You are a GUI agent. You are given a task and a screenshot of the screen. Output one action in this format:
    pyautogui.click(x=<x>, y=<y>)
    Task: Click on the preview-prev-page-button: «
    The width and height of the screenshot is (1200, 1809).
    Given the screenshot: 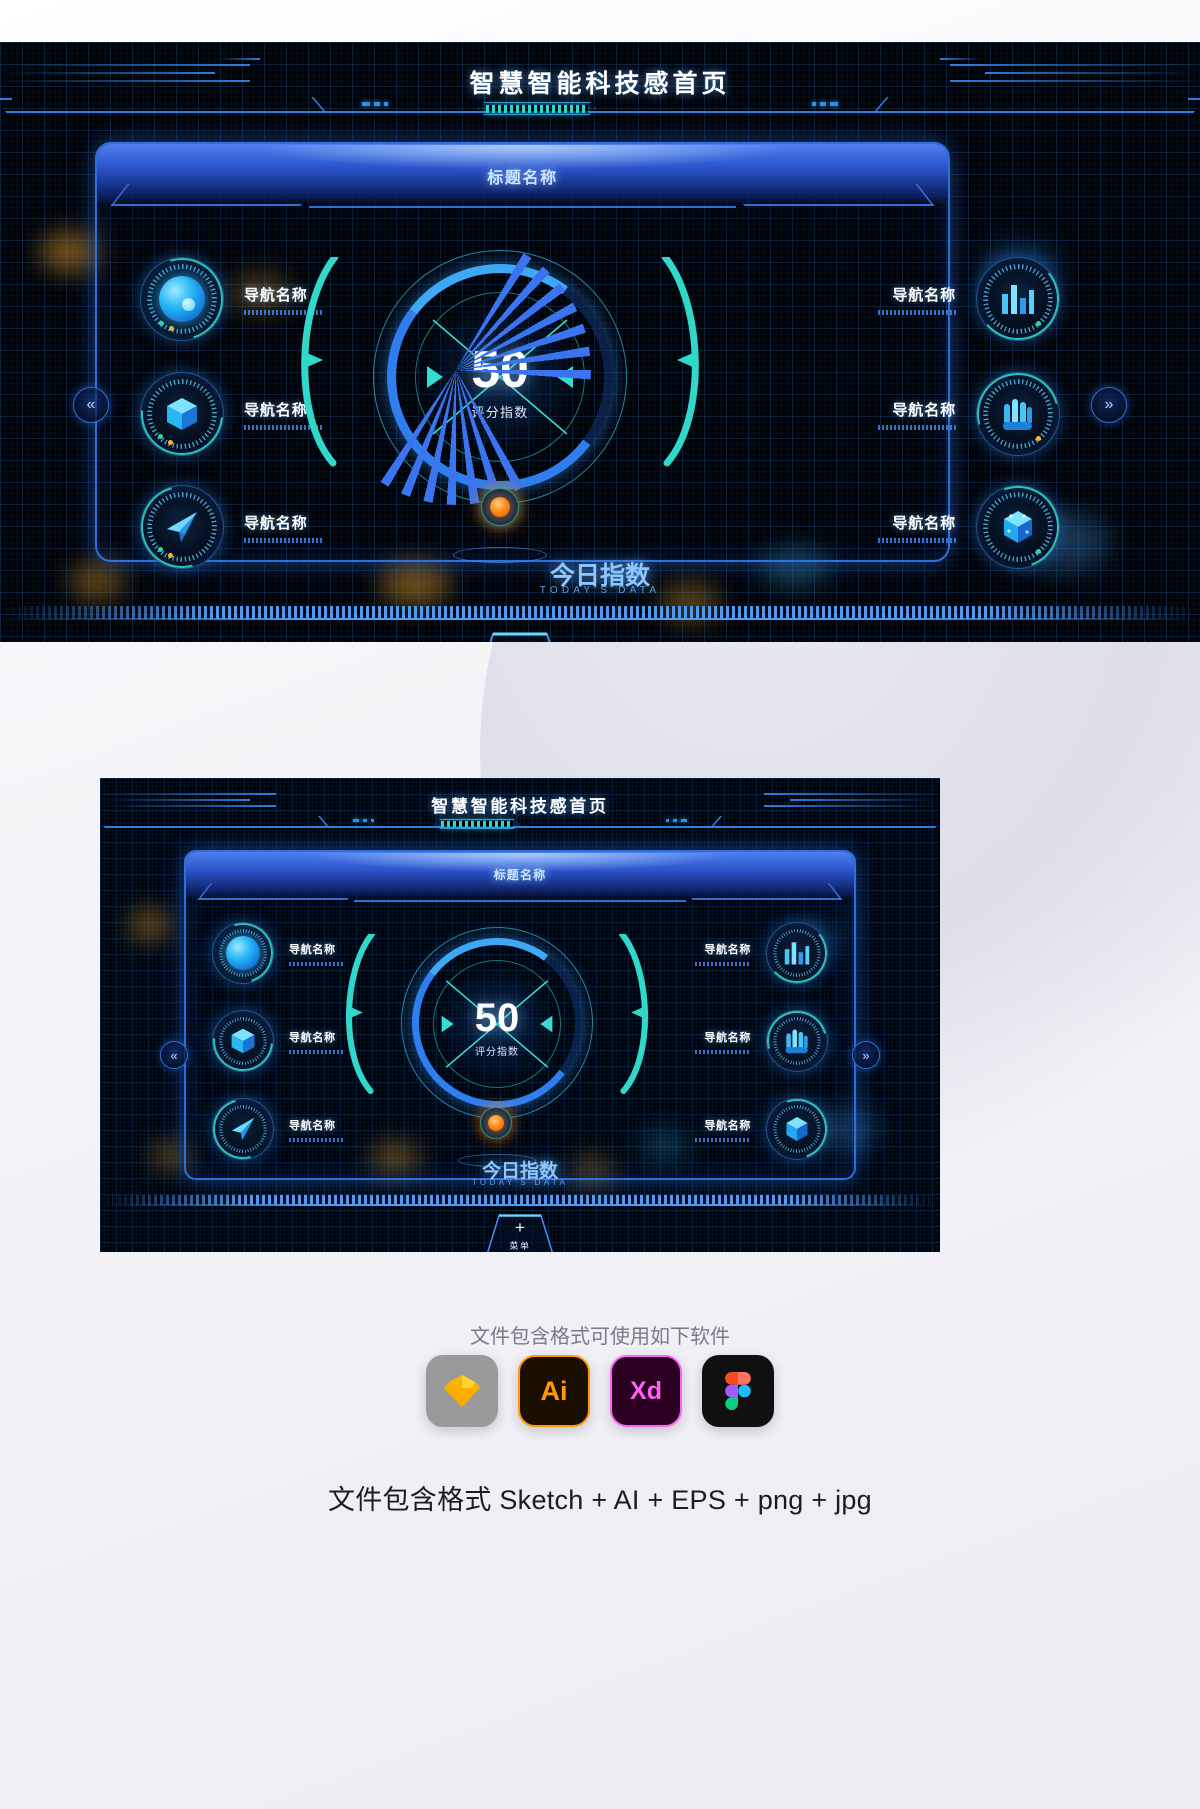 What is the action you would take?
    pyautogui.click(x=174, y=1055)
    